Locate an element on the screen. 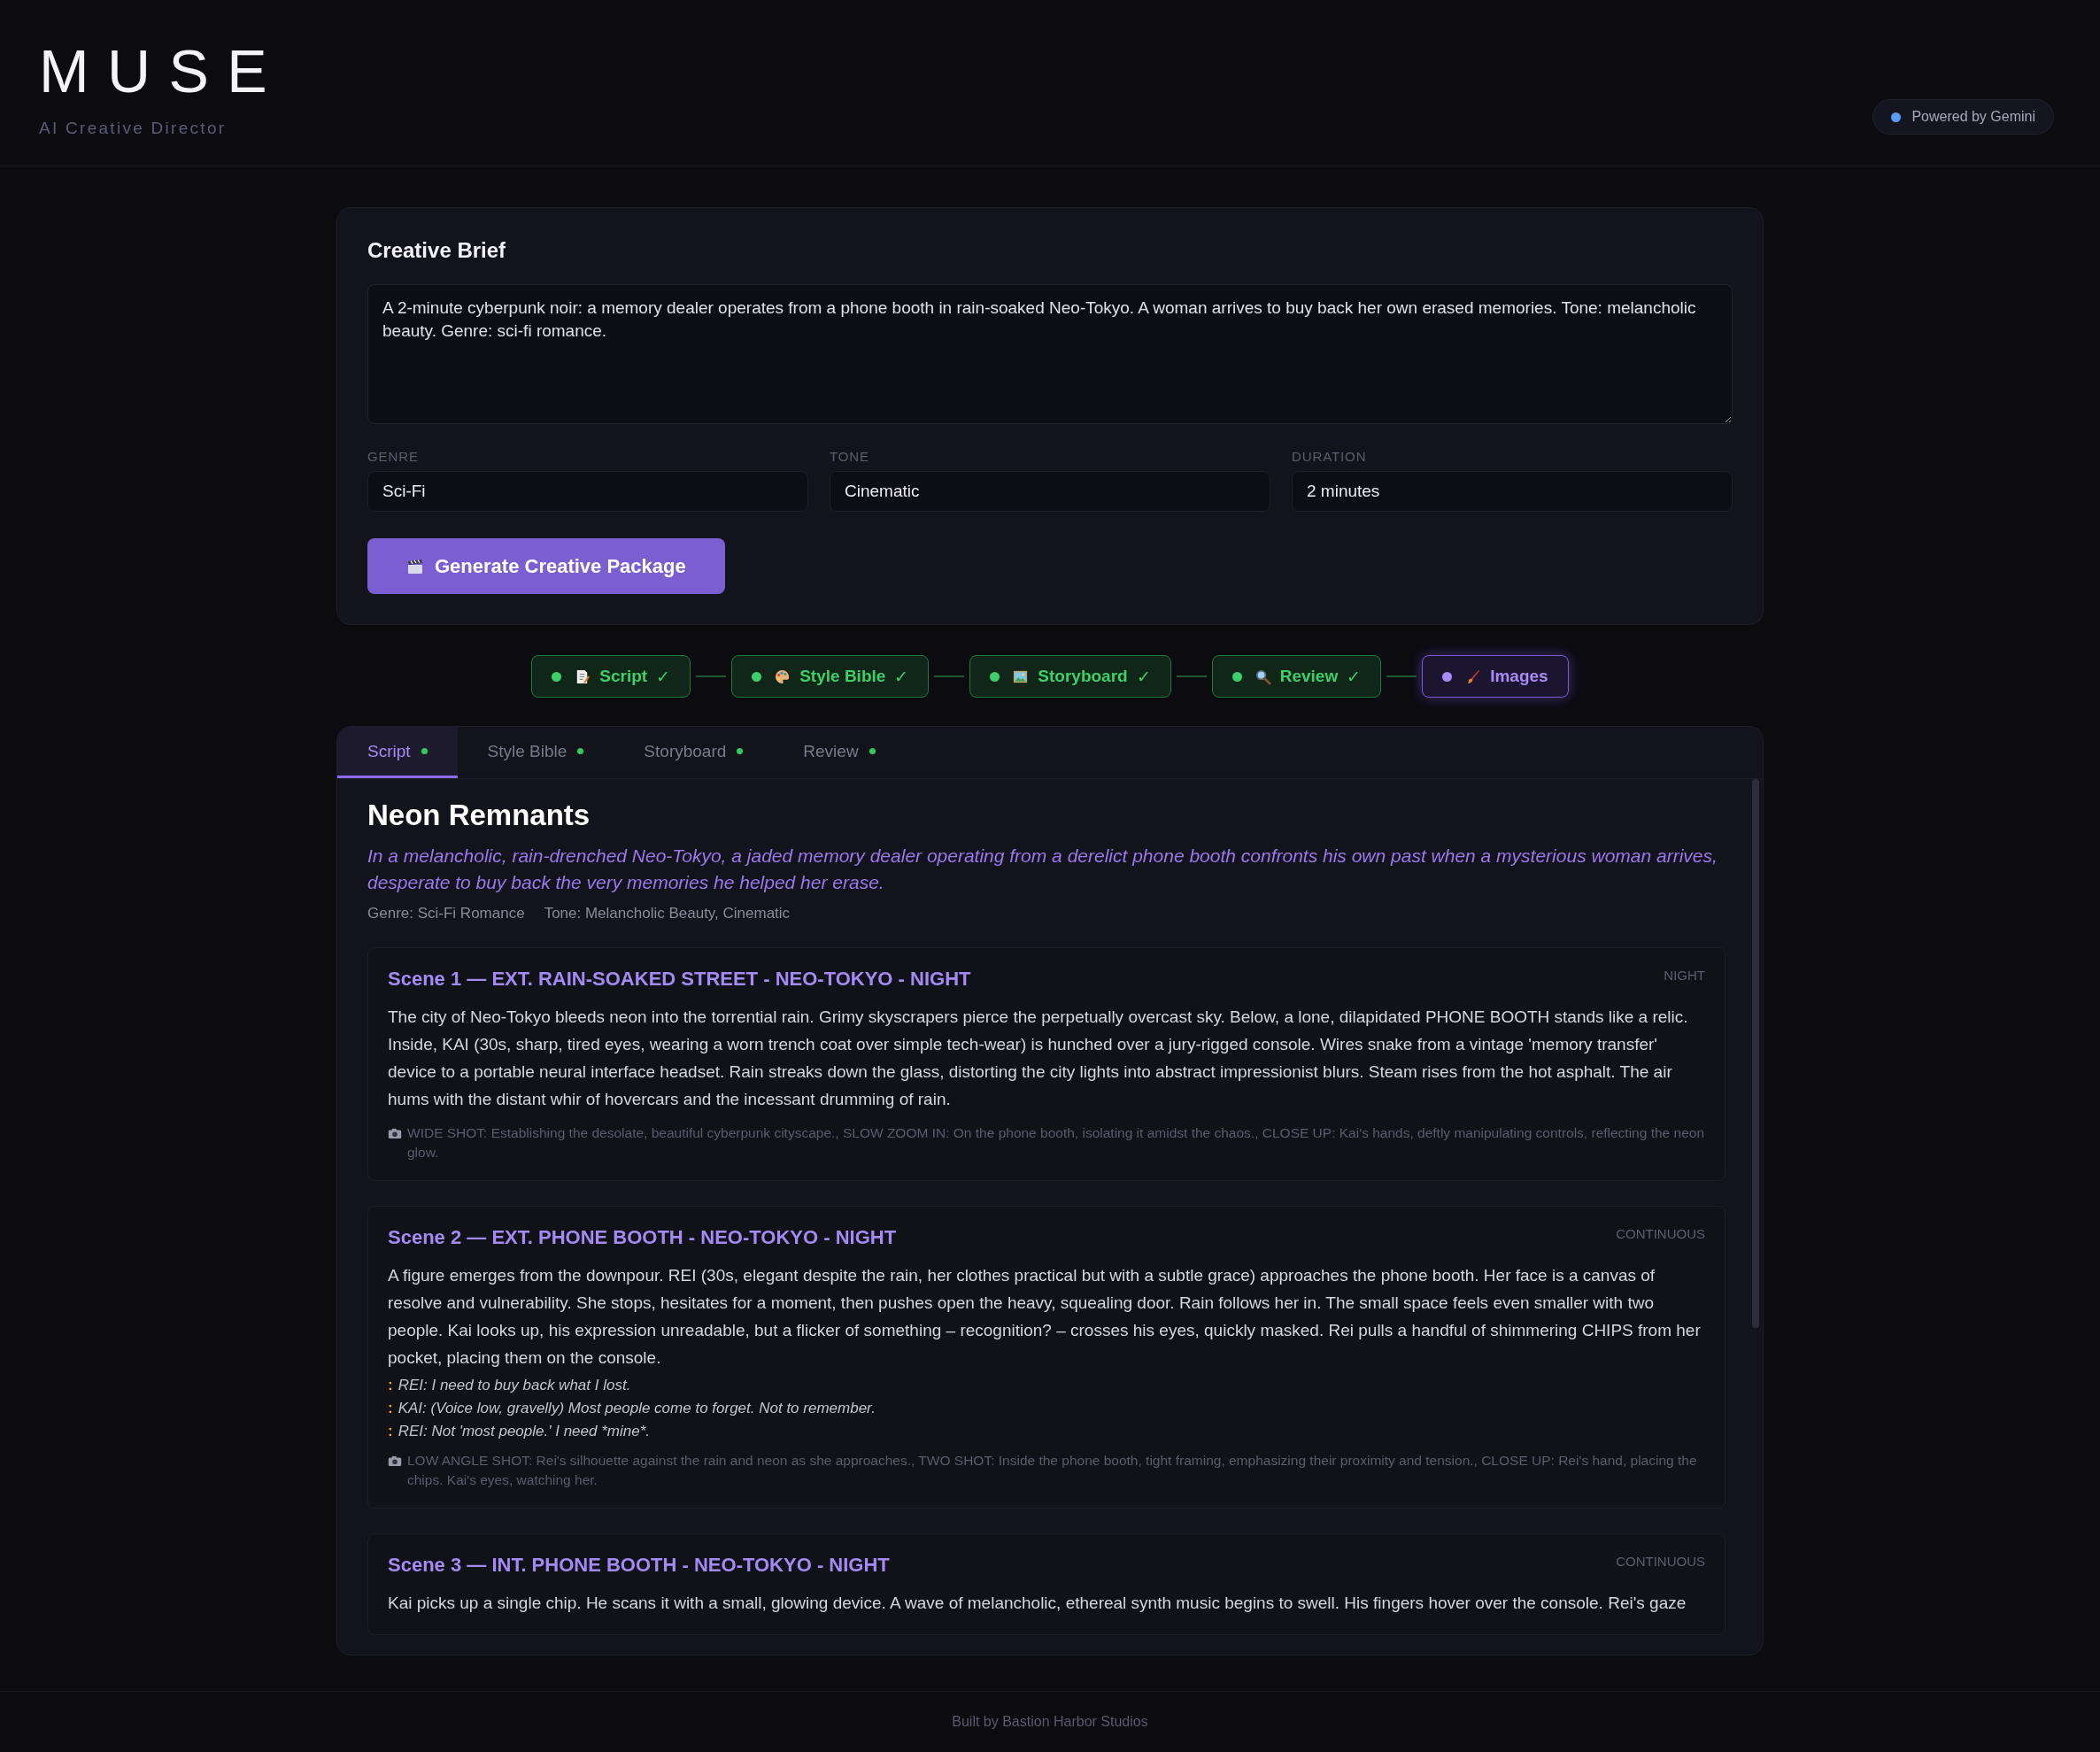 The image size is (2100, 1752). clapperboard-icon is located at coordinates (415, 566).